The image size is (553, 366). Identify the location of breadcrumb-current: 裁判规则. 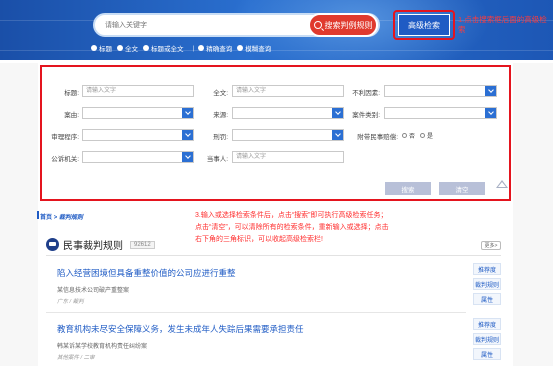
(70, 218).